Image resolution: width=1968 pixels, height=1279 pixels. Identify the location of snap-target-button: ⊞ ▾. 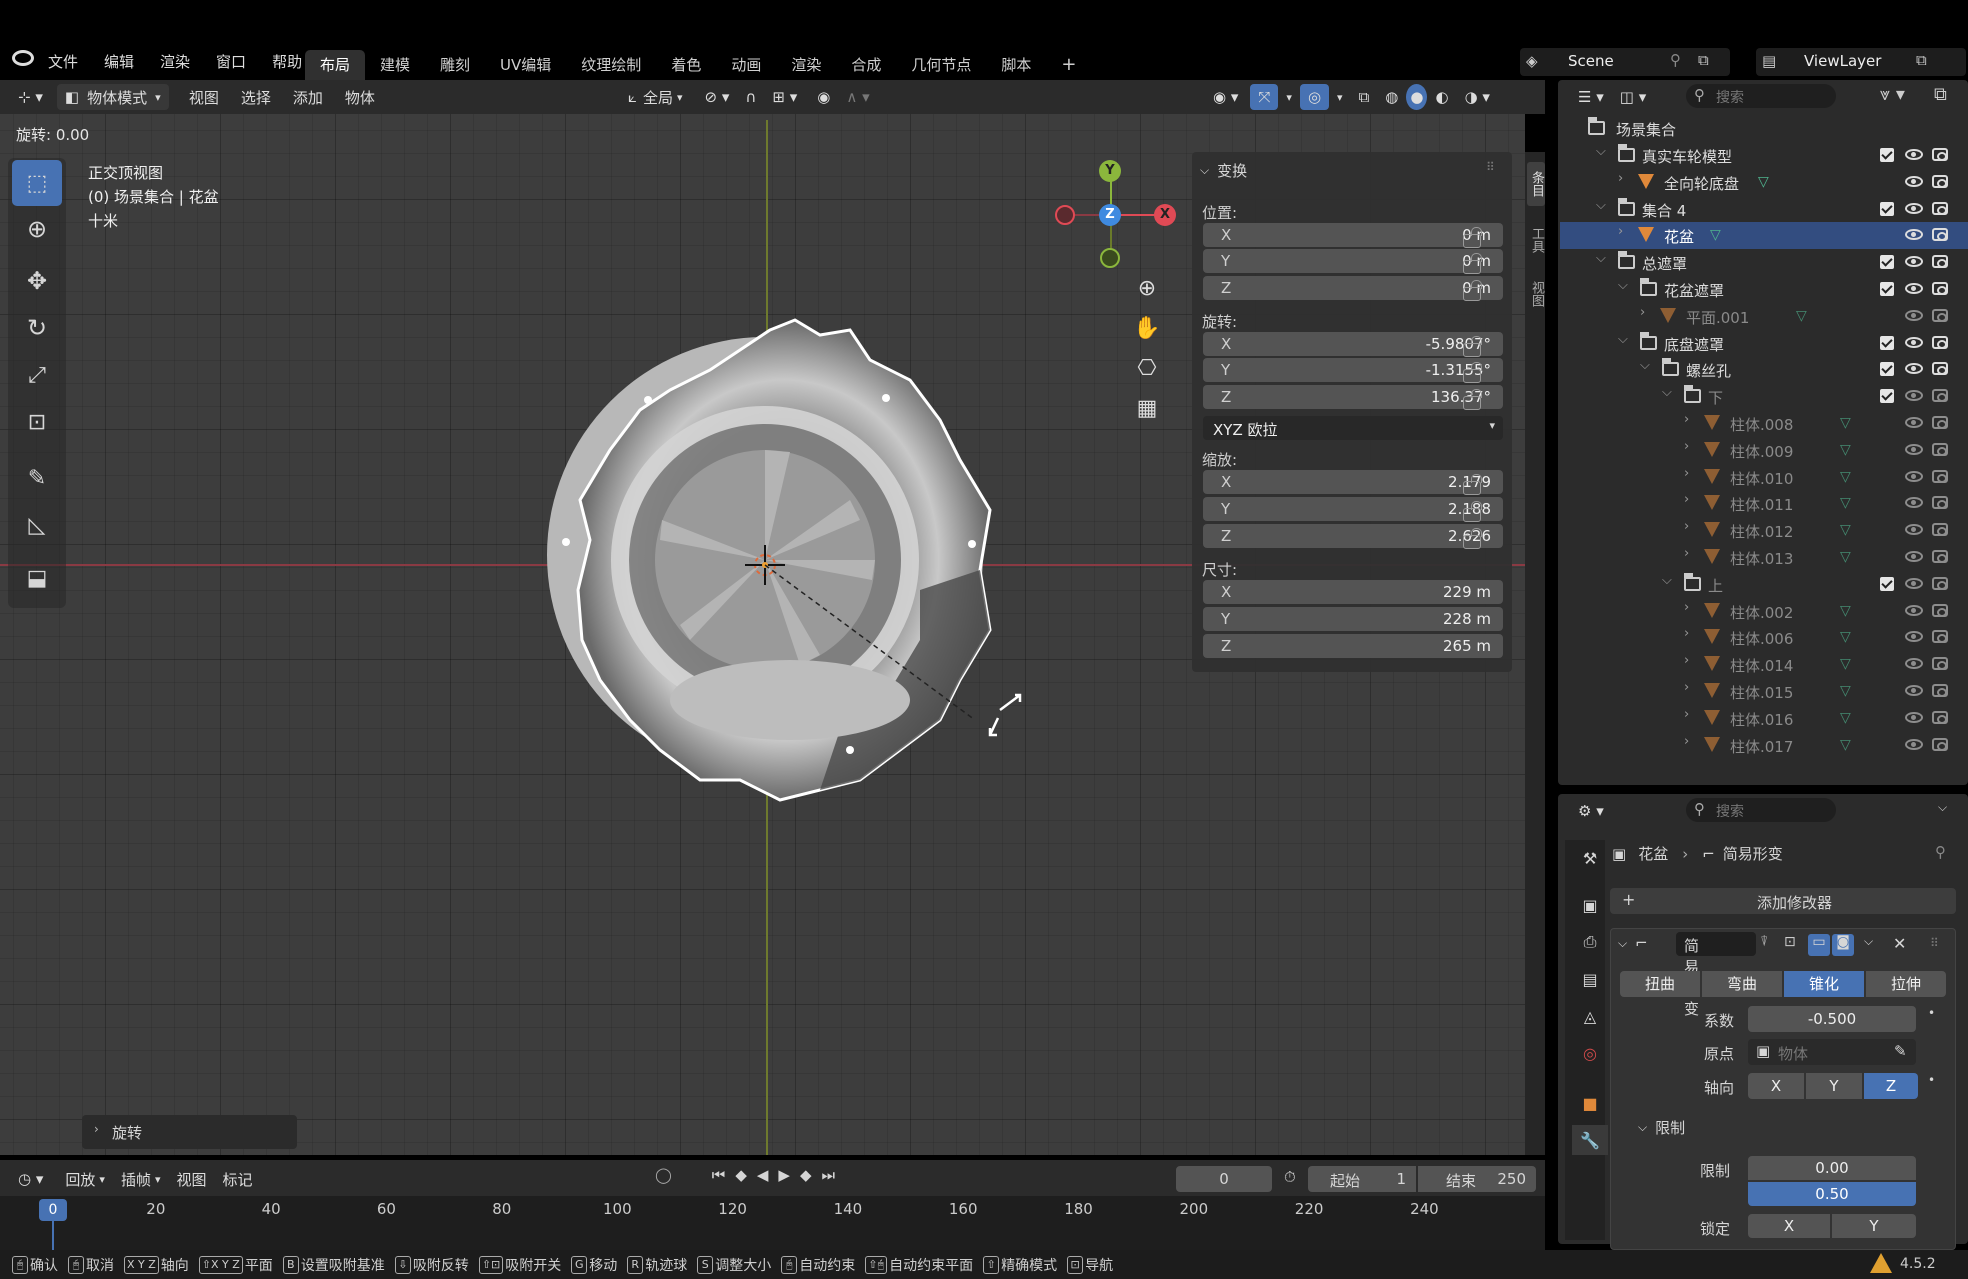
(784, 97).